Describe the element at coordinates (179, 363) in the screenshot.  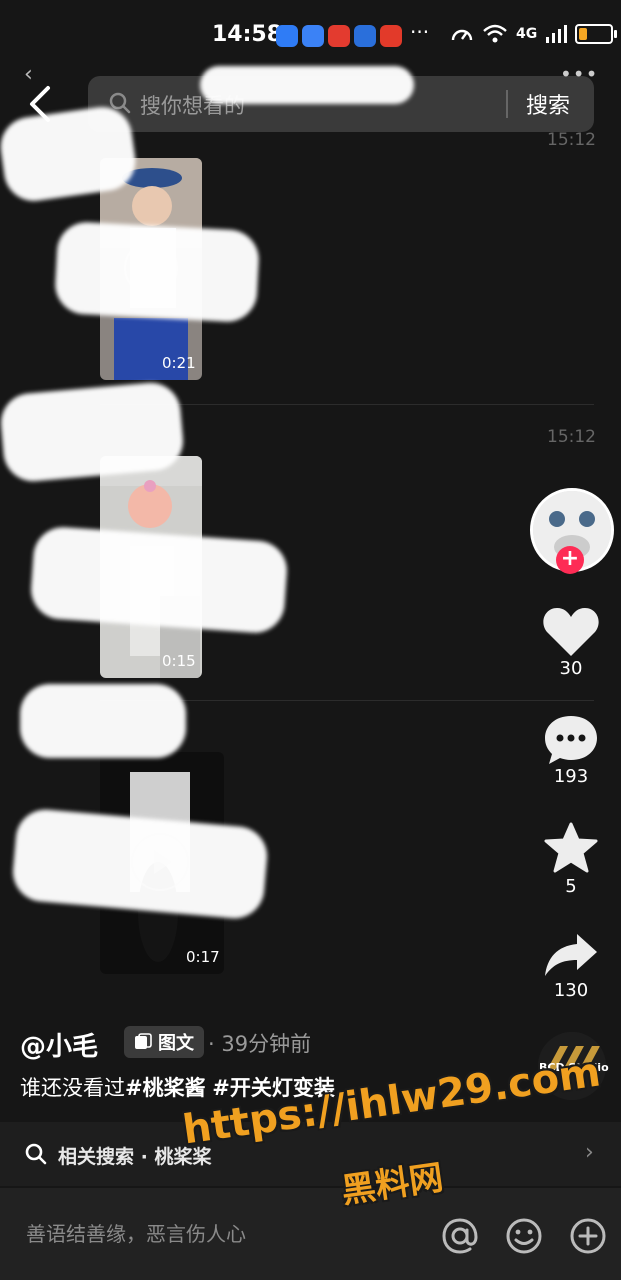
I see `video-duration: 0:21` at that location.